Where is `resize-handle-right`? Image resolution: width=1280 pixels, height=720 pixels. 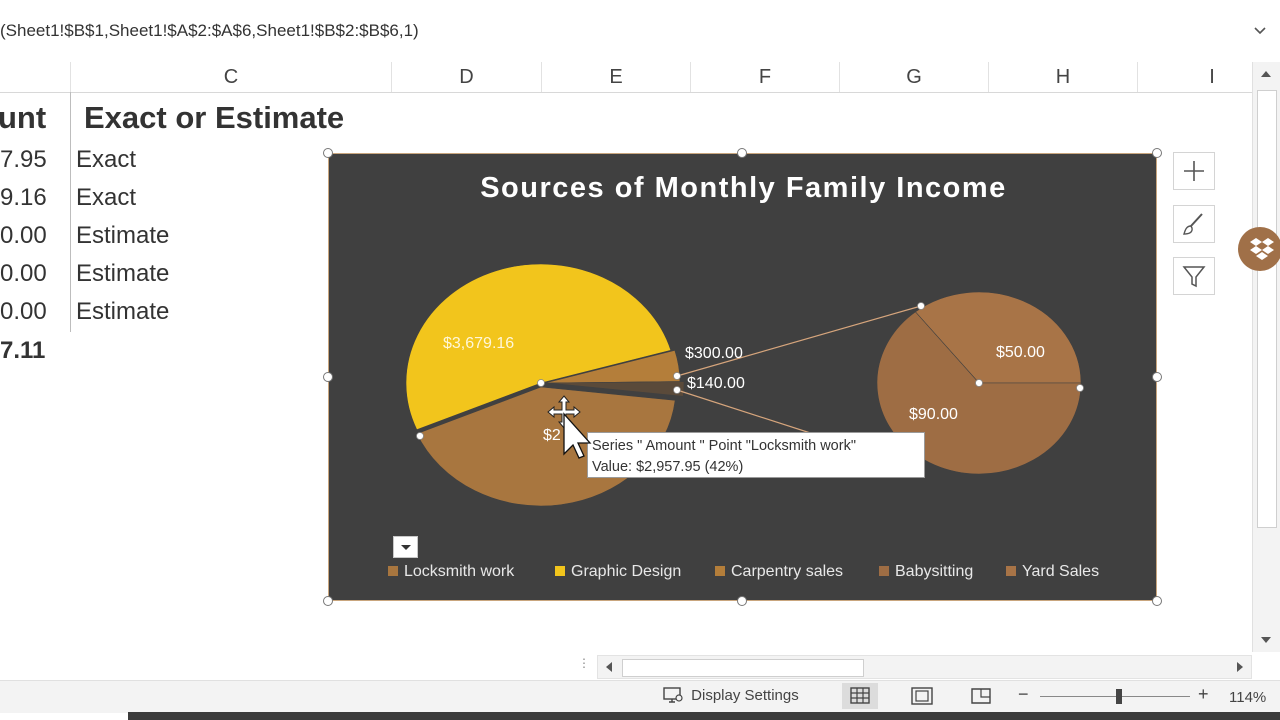
resize-handle-right is located at coordinates (1157, 377).